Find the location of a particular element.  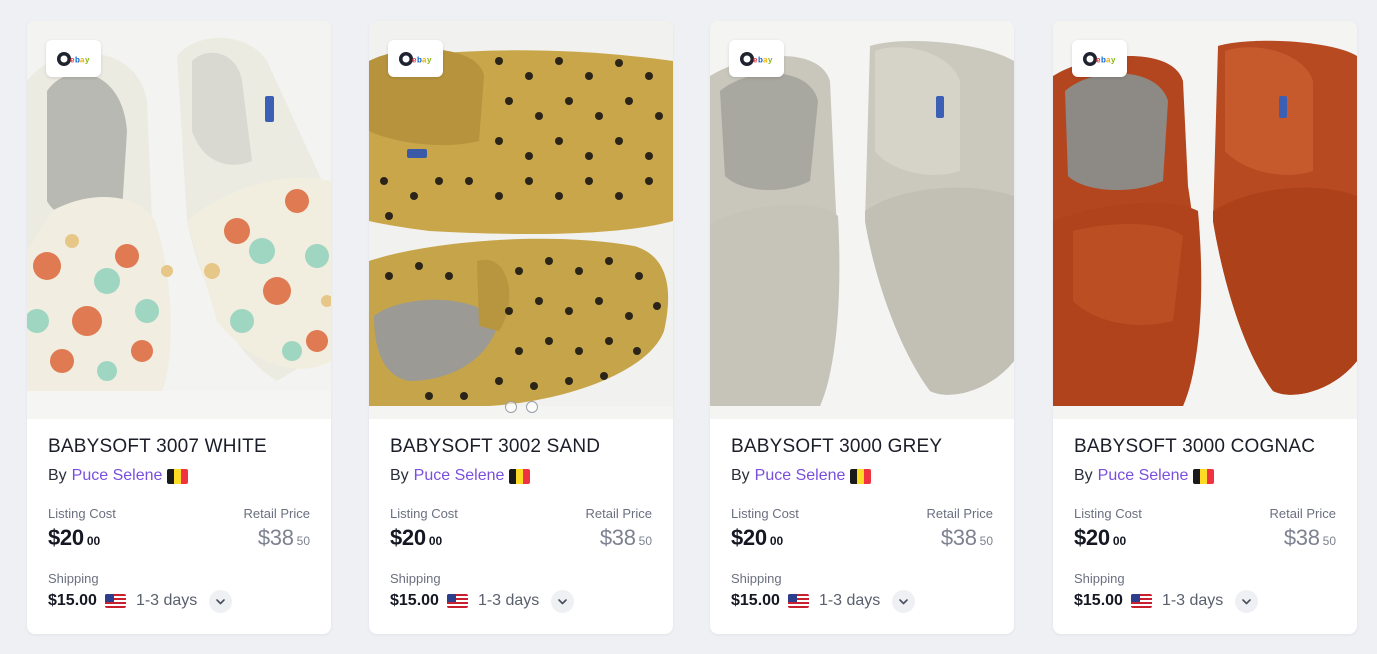

shoe-photo-cognac-leather is located at coordinates (1205, 220).